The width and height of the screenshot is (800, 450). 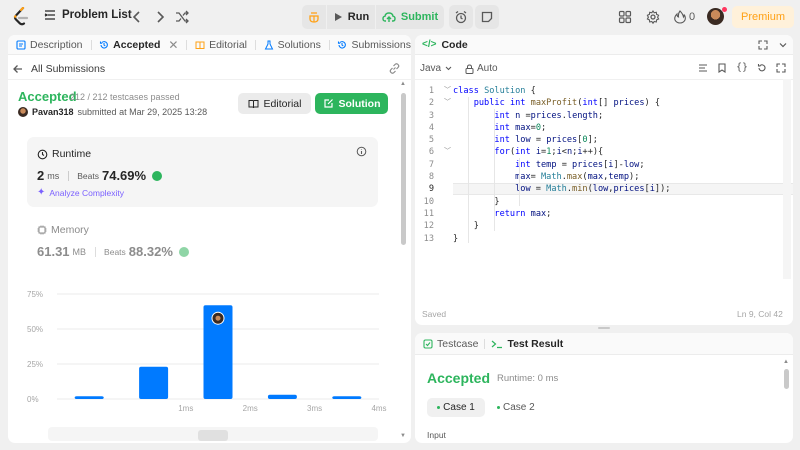 I want to click on left-scrollbar, so click(x=403, y=169).